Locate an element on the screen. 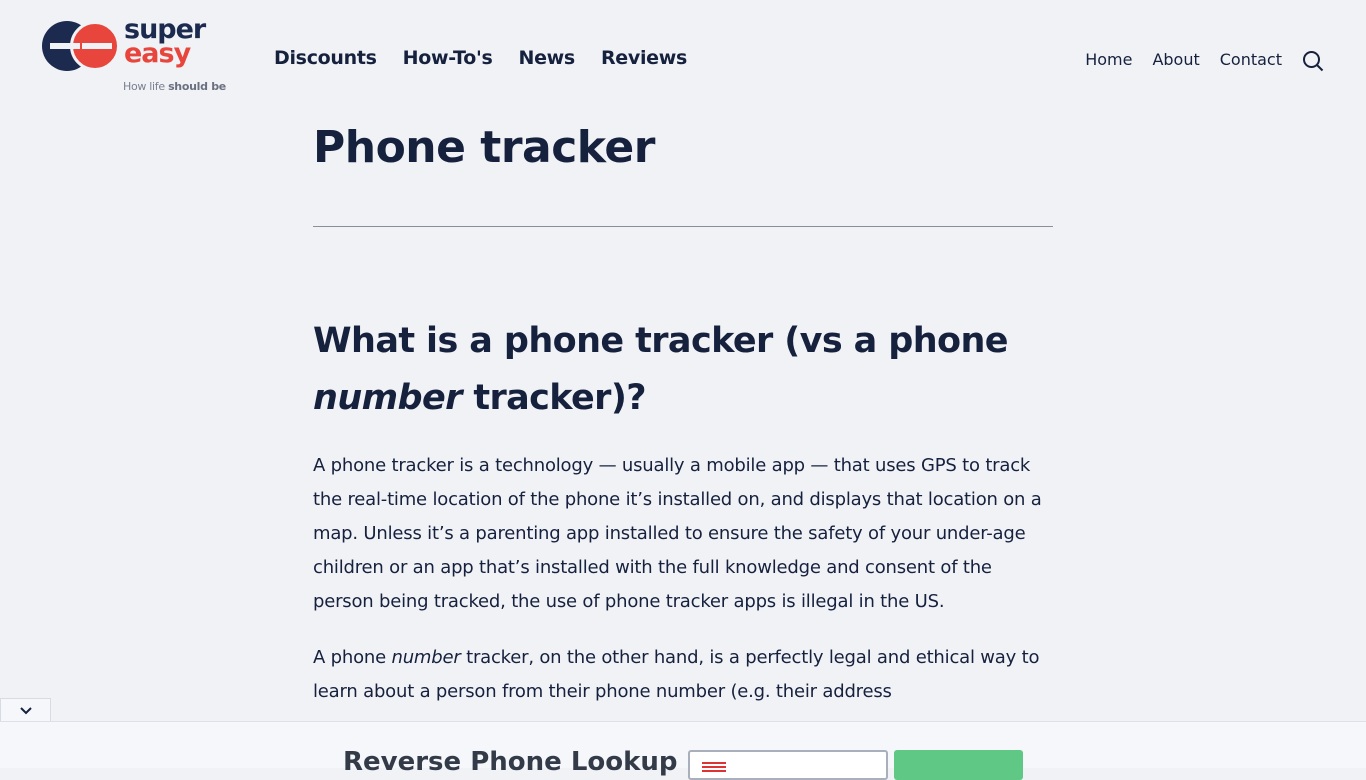 This screenshot has width=1366, height=780. main-nav: Discounts How-To's News Reviews is located at coordinates (480, 58).